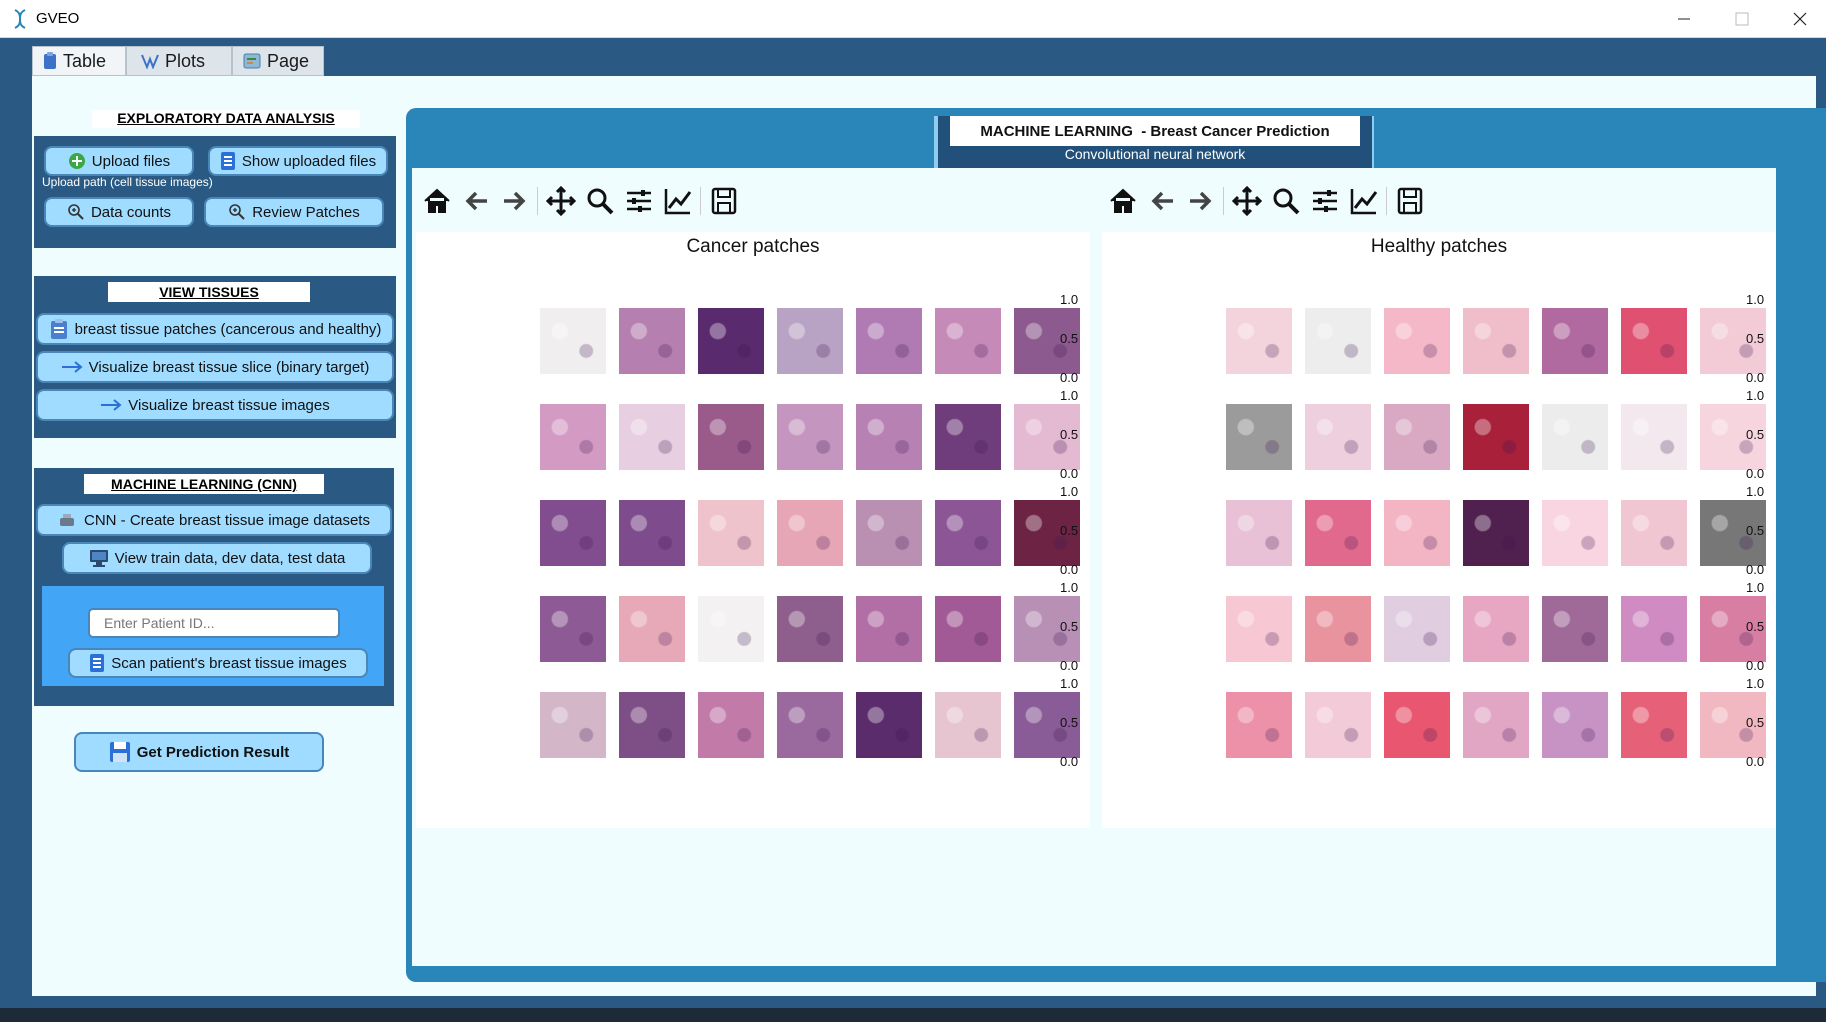 The image size is (1826, 1022). Describe the element at coordinates (204, 484) in the screenshot. I see `ml-cnn-title: MACHINE LEARNING (CNN)` at that location.